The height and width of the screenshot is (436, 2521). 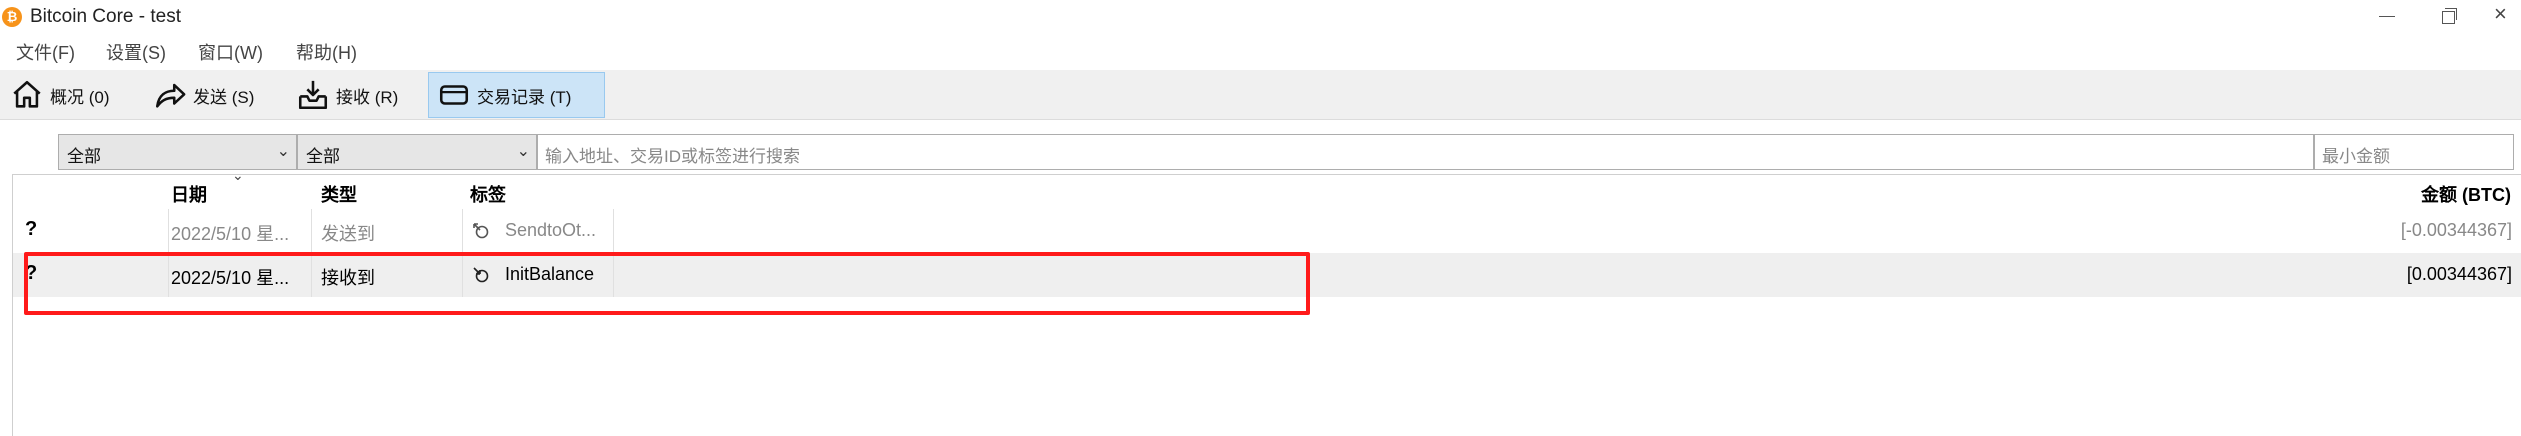 What do you see at coordinates (1260, 17) in the screenshot?
I see `title-bar: ₿ Bitcoin Core - test ×` at bounding box center [1260, 17].